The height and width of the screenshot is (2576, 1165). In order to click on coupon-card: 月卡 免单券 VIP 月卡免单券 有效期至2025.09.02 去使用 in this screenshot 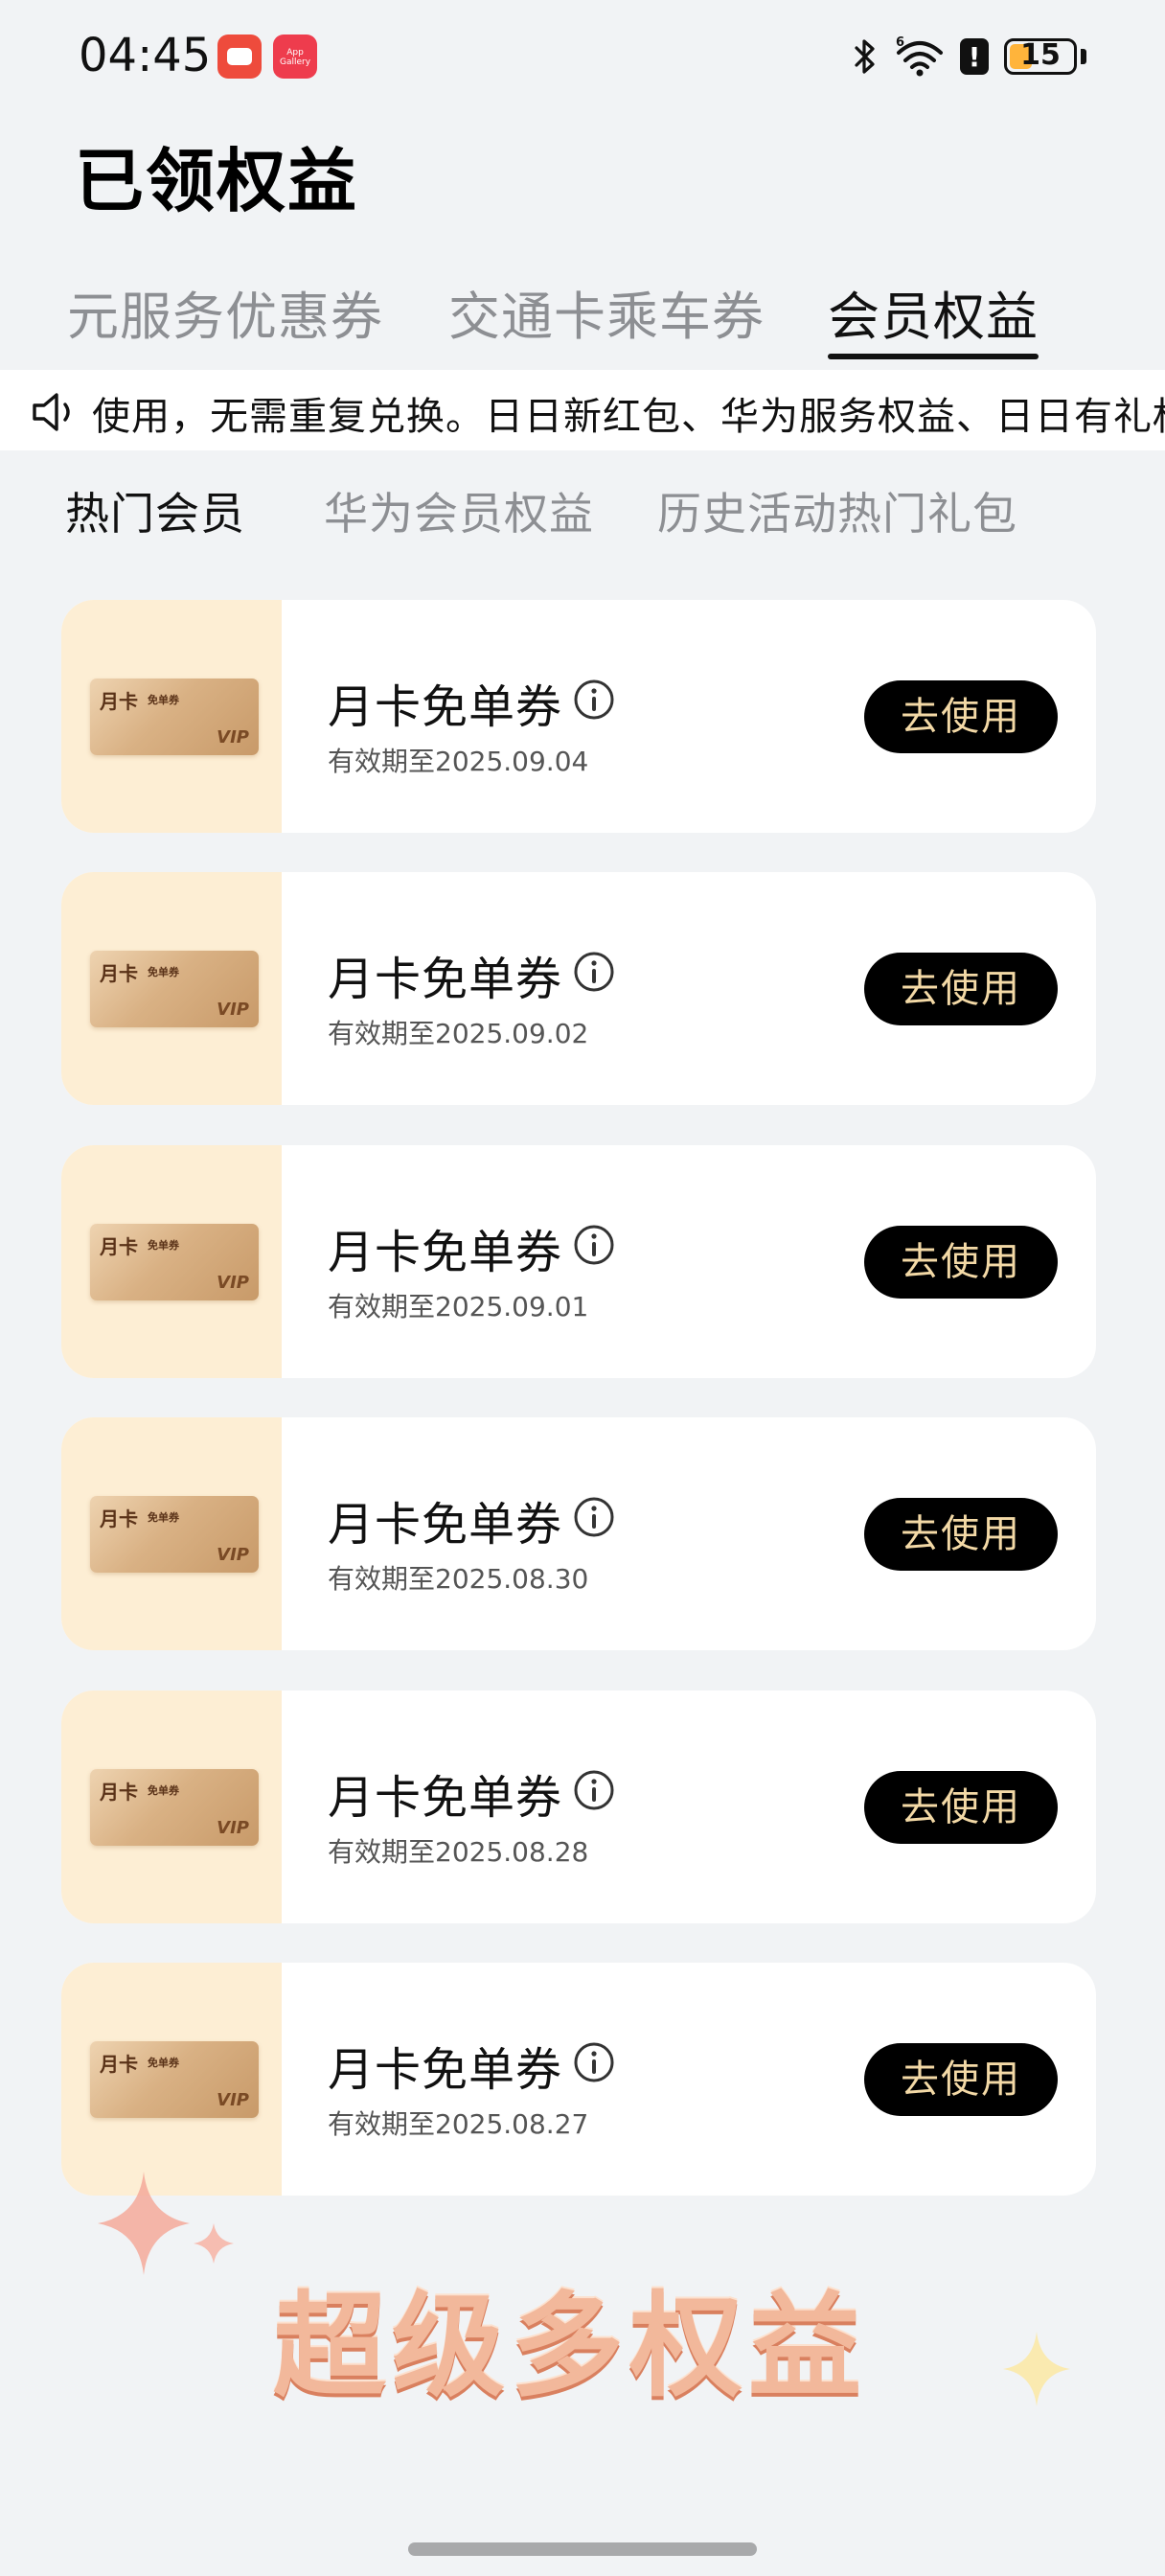, I will do `click(578, 989)`.